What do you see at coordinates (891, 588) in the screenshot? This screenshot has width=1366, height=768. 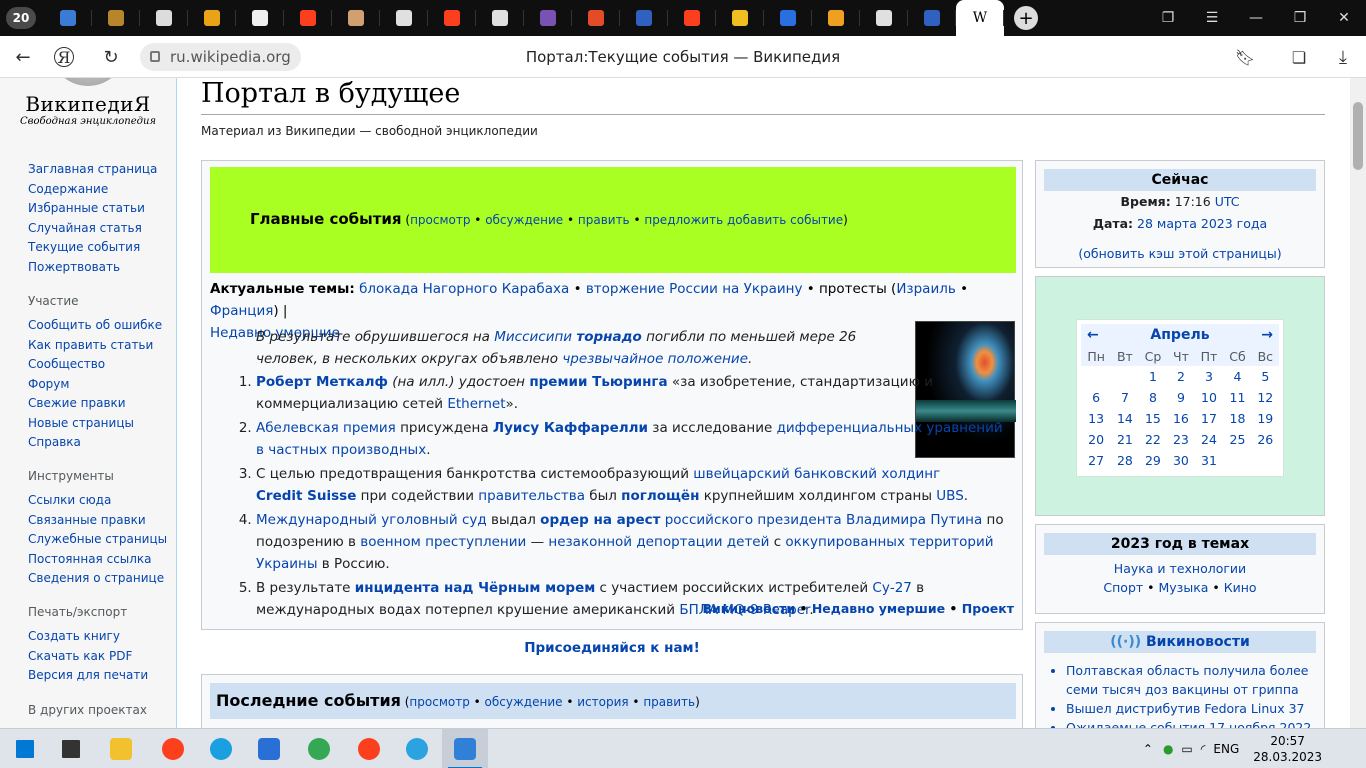 I see `news-link: Су-27` at bounding box center [891, 588].